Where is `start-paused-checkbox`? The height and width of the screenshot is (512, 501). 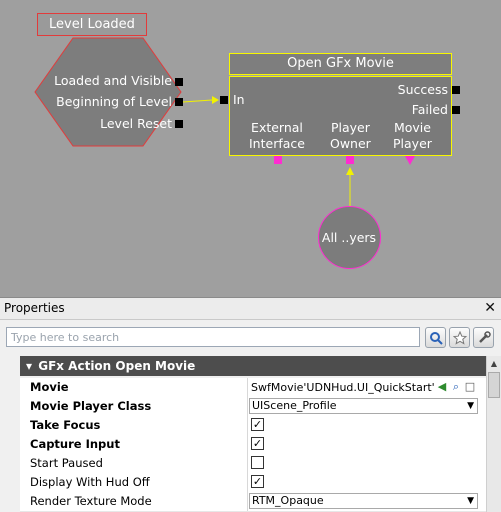 start-paused-checkbox is located at coordinates (257, 462).